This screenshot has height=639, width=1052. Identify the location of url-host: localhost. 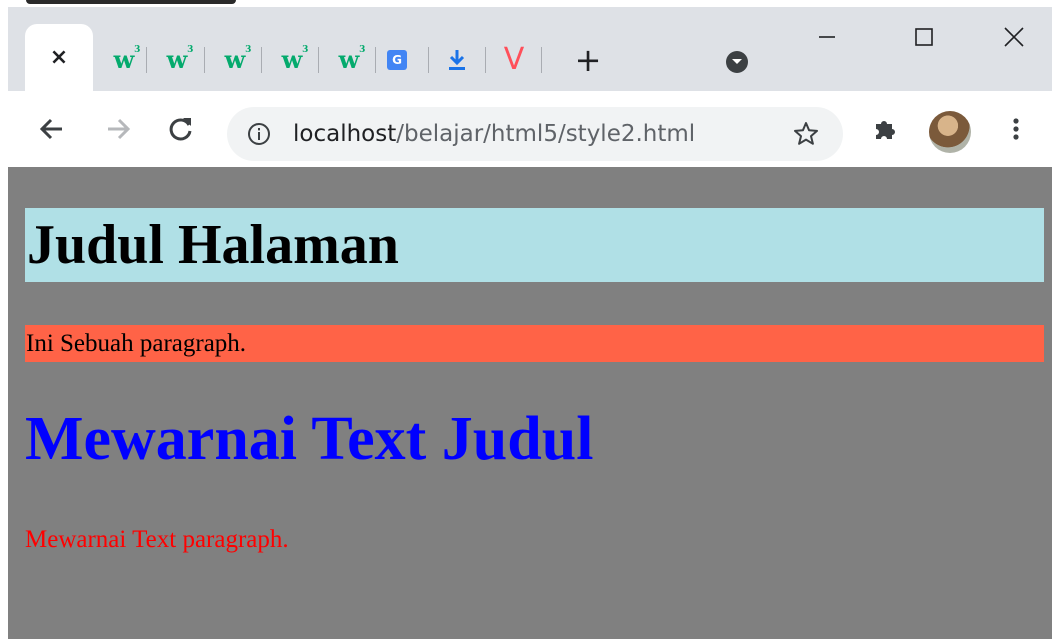
(345, 134).